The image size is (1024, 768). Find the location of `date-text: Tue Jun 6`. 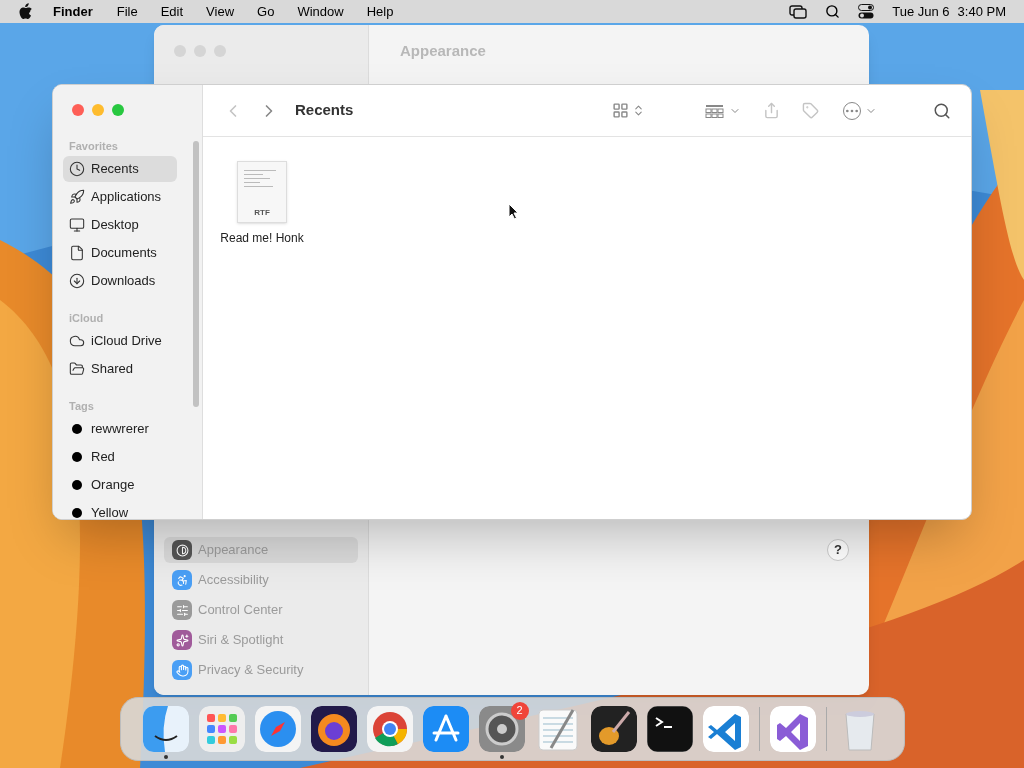

date-text: Tue Jun 6 is located at coordinates (921, 11).